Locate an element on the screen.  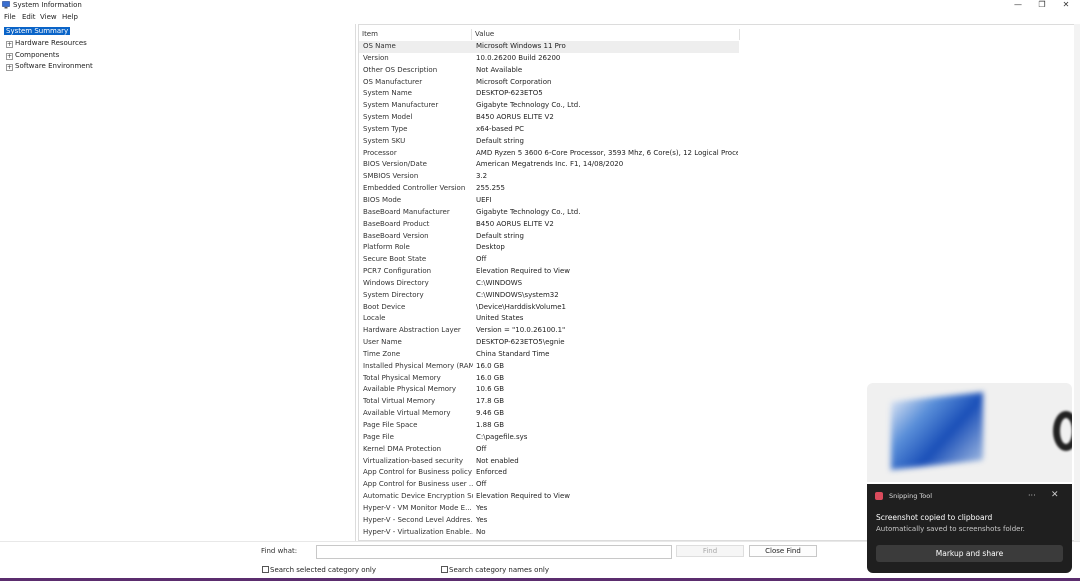
menu-edit: Edit is located at coordinates (29, 17).